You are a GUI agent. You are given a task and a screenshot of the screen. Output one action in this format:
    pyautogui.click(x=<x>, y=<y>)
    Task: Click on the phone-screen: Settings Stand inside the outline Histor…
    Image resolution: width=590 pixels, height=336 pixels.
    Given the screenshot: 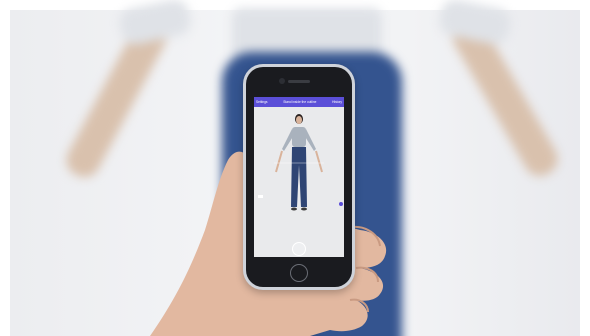 What is the action you would take?
    pyautogui.click(x=299, y=177)
    